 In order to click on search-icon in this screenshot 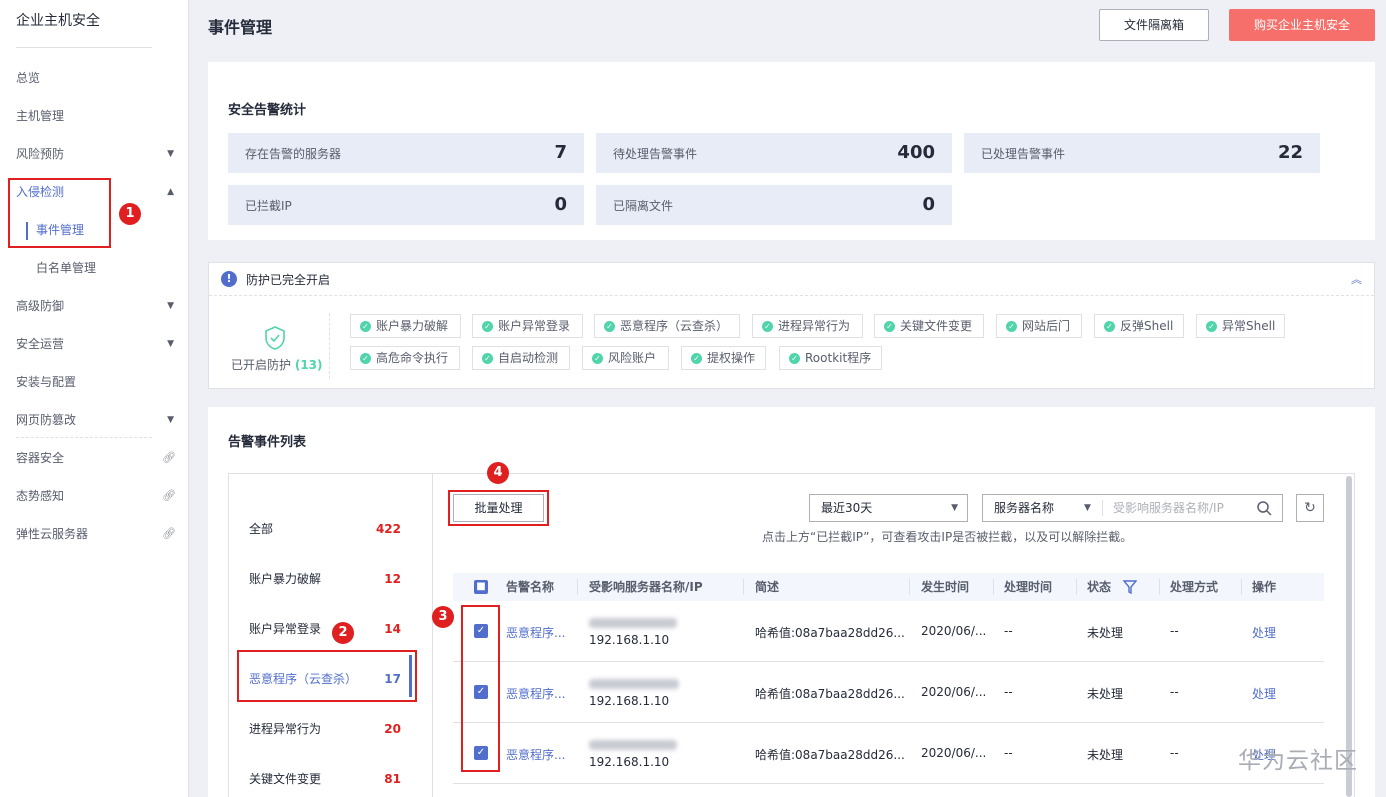, I will do `click(1264, 508)`.